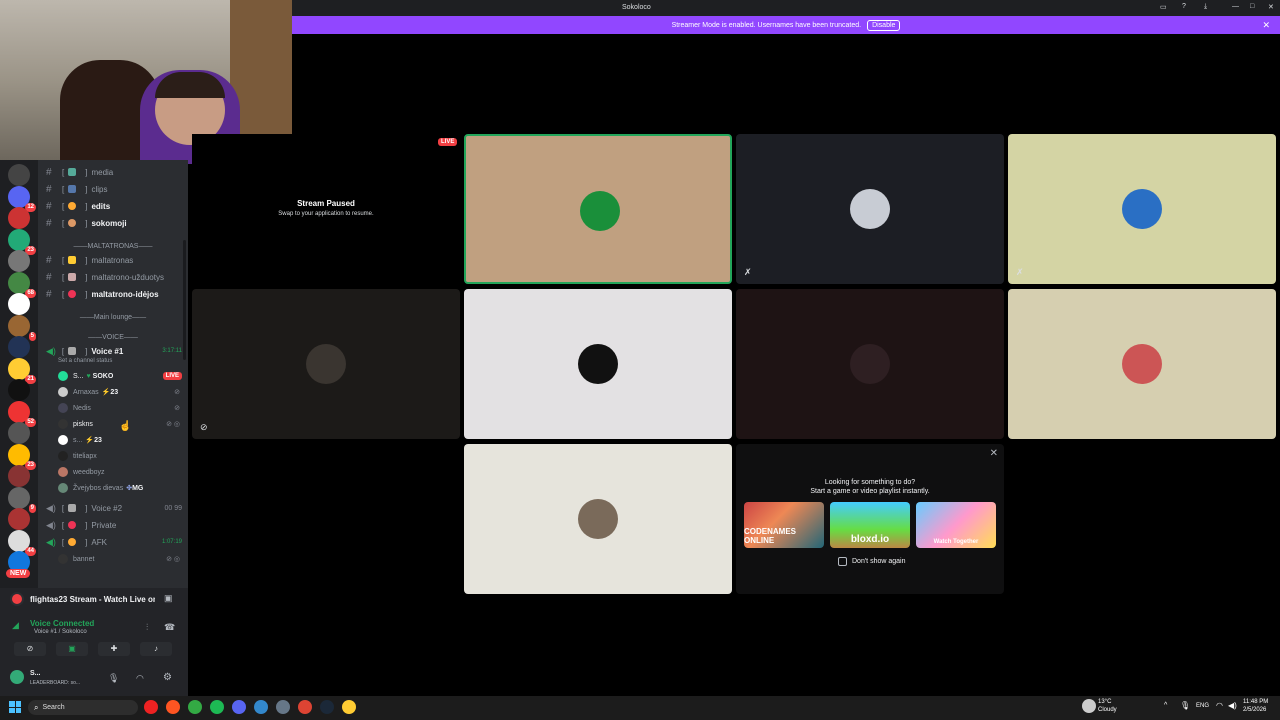 Image resolution: width=1280 pixels, height=720 pixels. What do you see at coordinates (168, 598) in the screenshot?
I see `stream-popout-icon: ▣` at bounding box center [168, 598].